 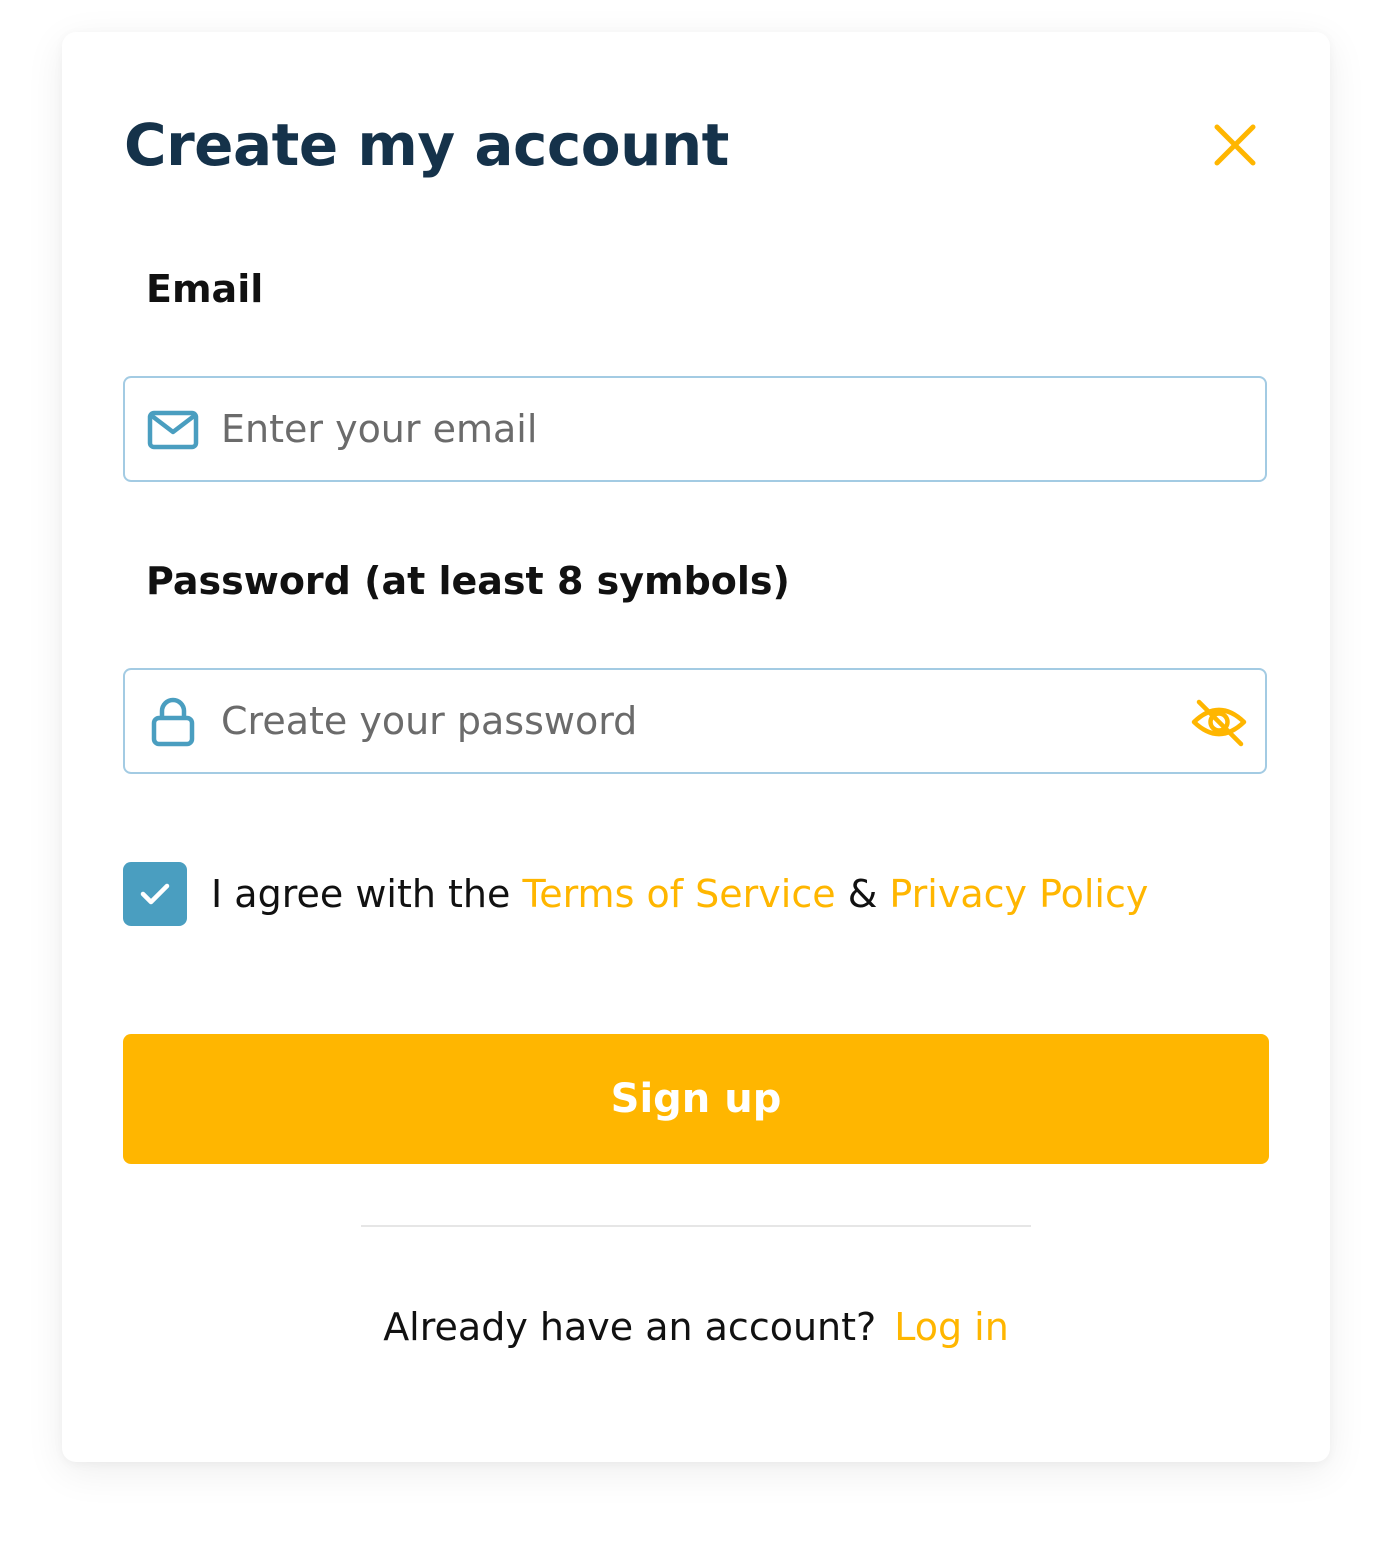 I want to click on email-label: Email, so click(x=205, y=289).